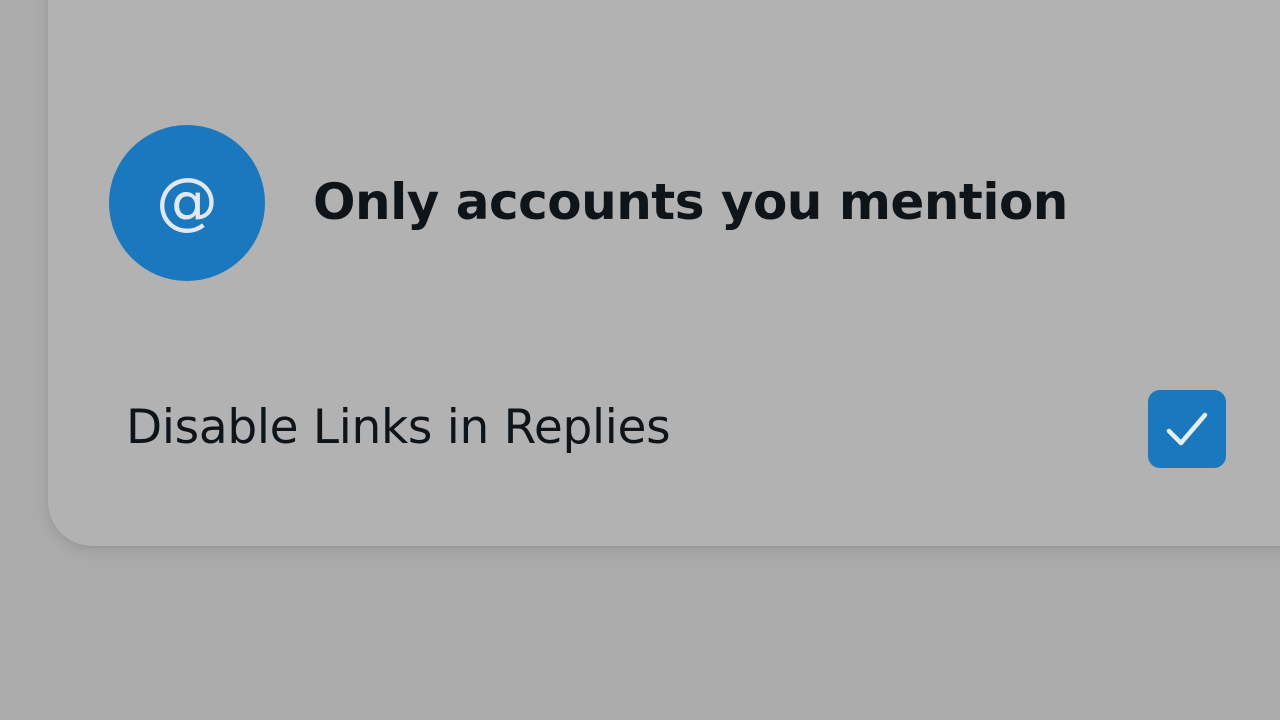 This screenshot has height=720, width=1280. I want to click on disable-links-setting-row: Disable Links in Replies, so click(640, 429).